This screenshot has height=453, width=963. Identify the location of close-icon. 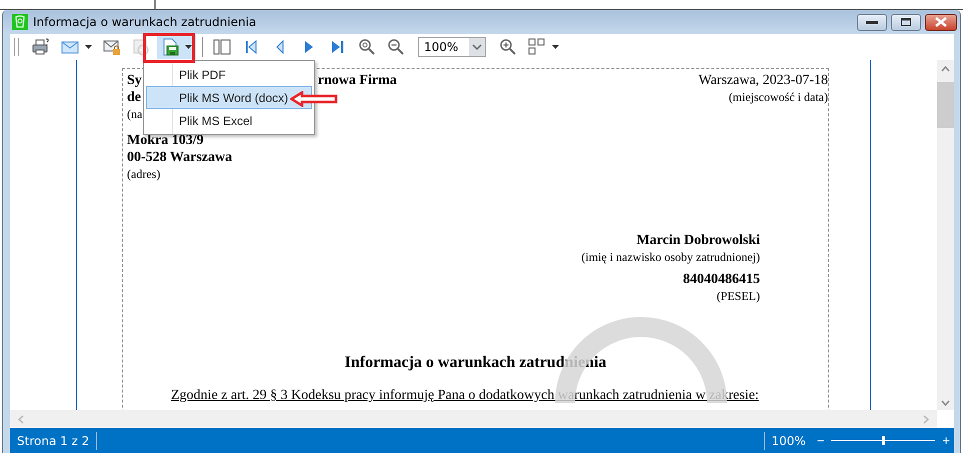
(941, 22).